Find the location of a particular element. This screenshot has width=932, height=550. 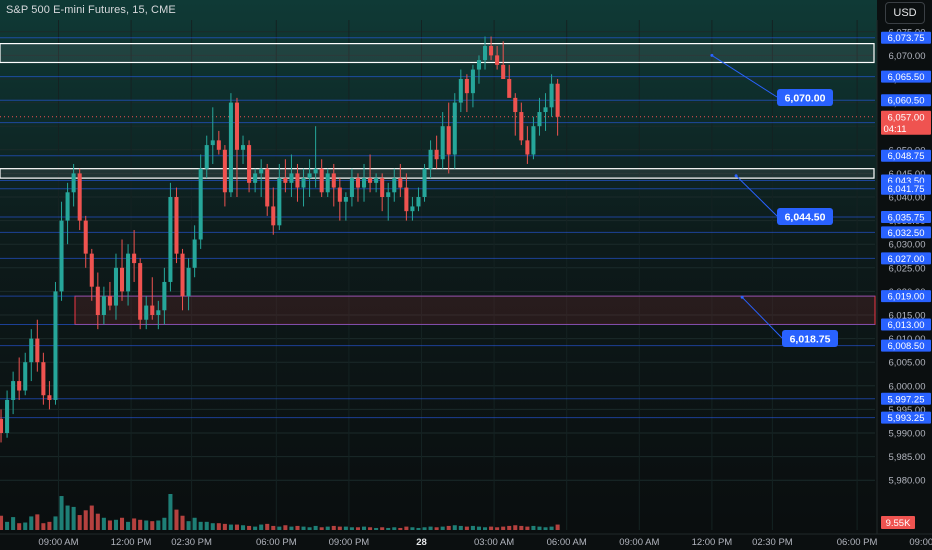

y-tick-label: 6,030.00 is located at coordinates (907, 245).